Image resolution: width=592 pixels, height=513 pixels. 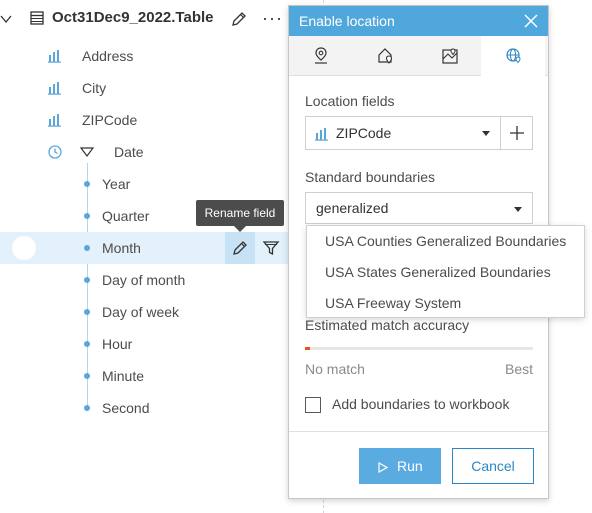 I want to click on option-label: USA Counties Generalized Boundaries, so click(x=446, y=241).